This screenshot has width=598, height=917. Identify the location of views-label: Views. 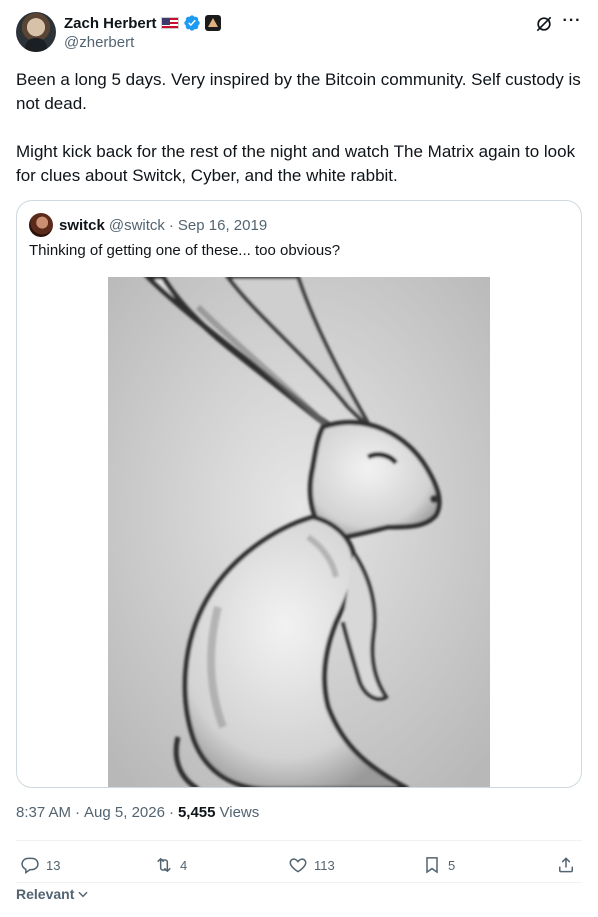
(239, 812).